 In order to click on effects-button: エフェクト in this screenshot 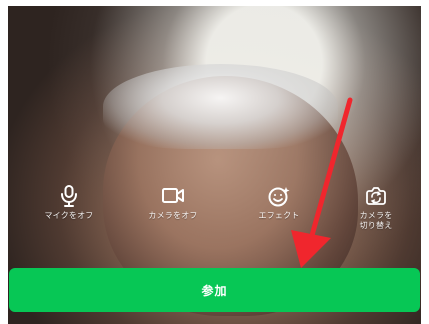, I will do `click(279, 202)`.